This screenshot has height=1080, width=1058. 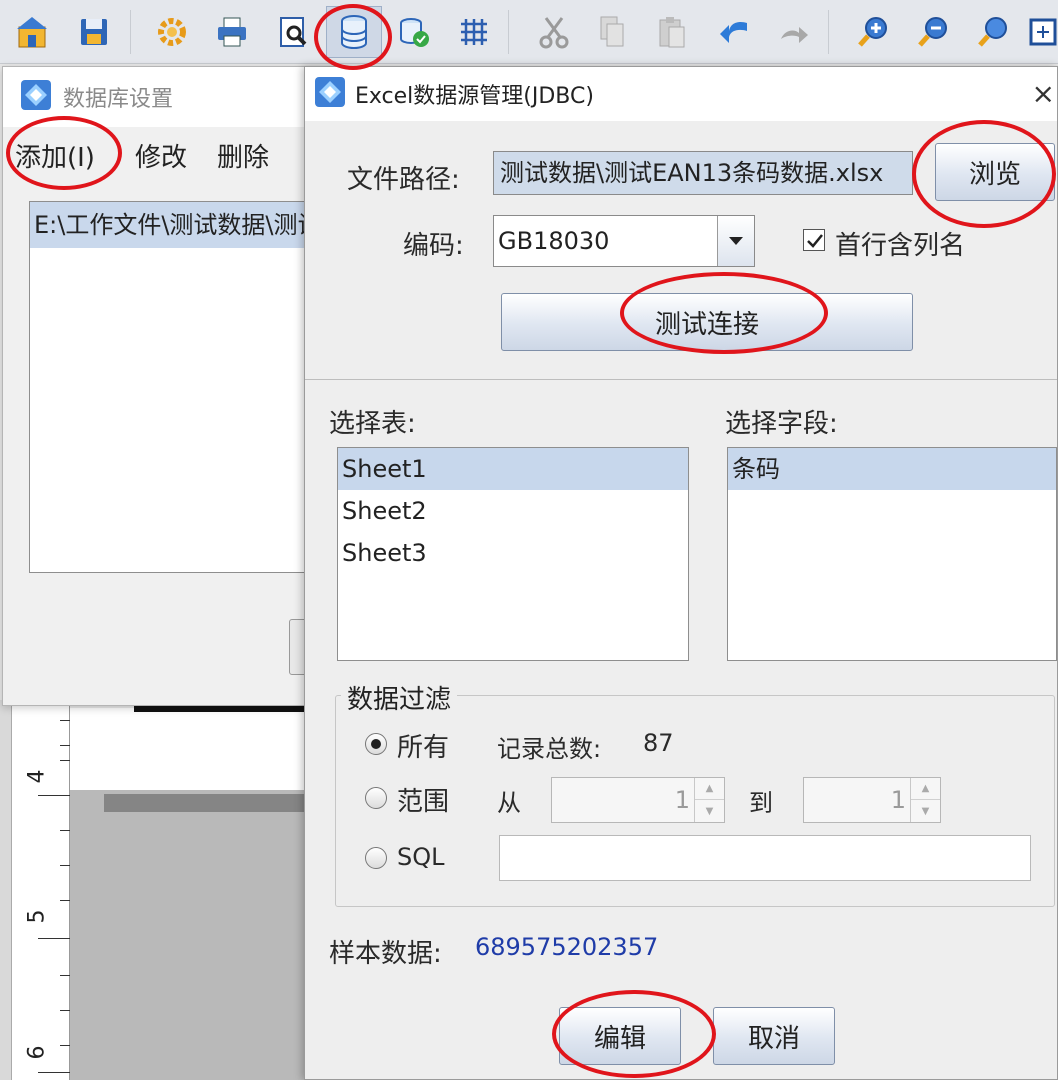 I want to click on save-icon, so click(x=94, y=32).